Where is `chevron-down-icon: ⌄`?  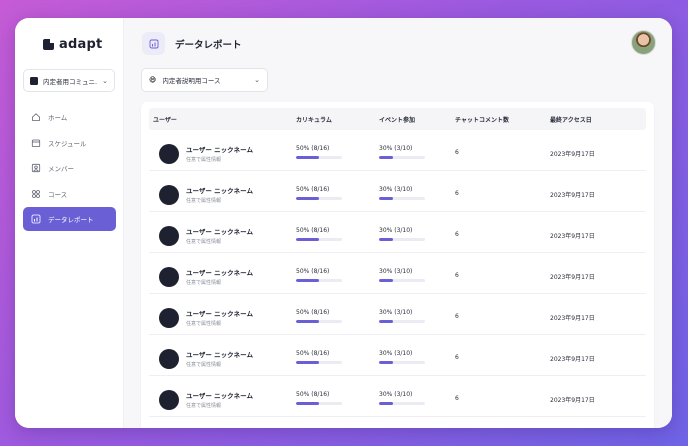 chevron-down-icon: ⌄ is located at coordinates (257, 80).